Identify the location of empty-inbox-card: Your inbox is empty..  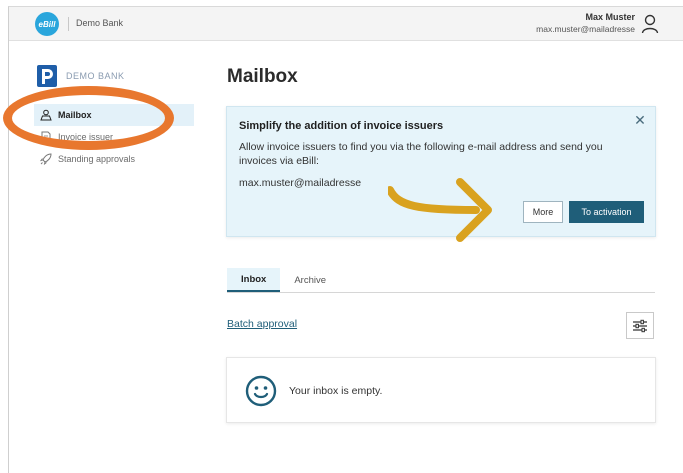
(441, 390).